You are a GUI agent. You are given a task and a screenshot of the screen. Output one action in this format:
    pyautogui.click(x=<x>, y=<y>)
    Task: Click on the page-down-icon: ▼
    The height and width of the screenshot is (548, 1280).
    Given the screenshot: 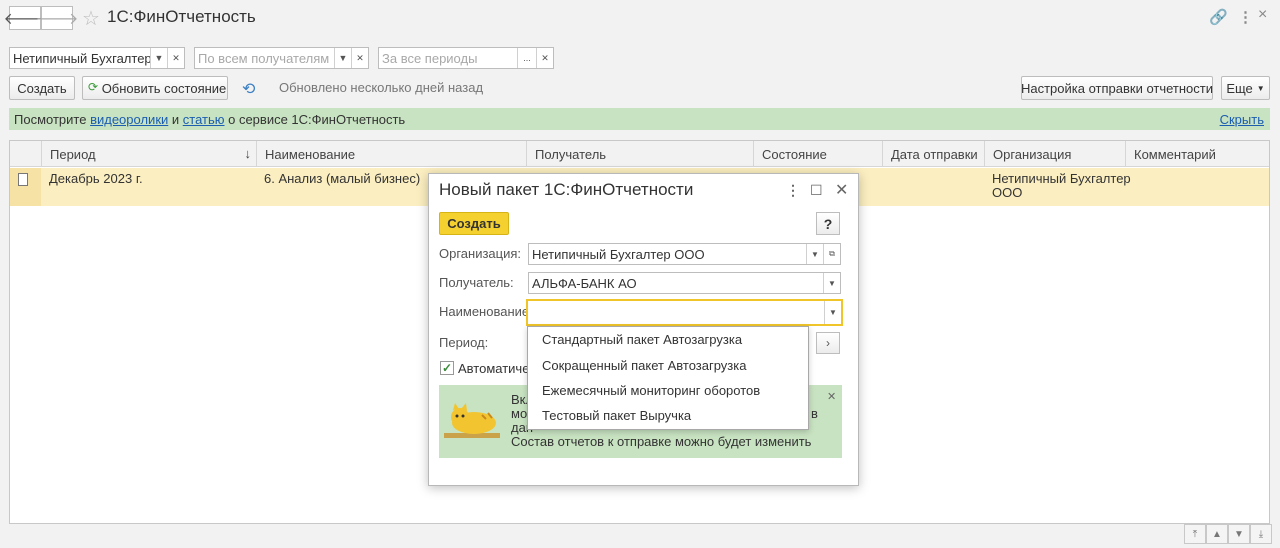 What is the action you would take?
    pyautogui.click(x=1239, y=534)
    